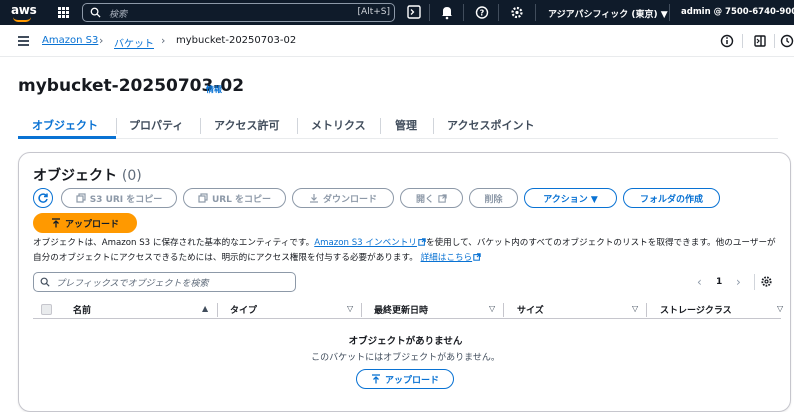 The image size is (794, 412). I want to click on actions-dropdown: アクション ▼, so click(570, 198).